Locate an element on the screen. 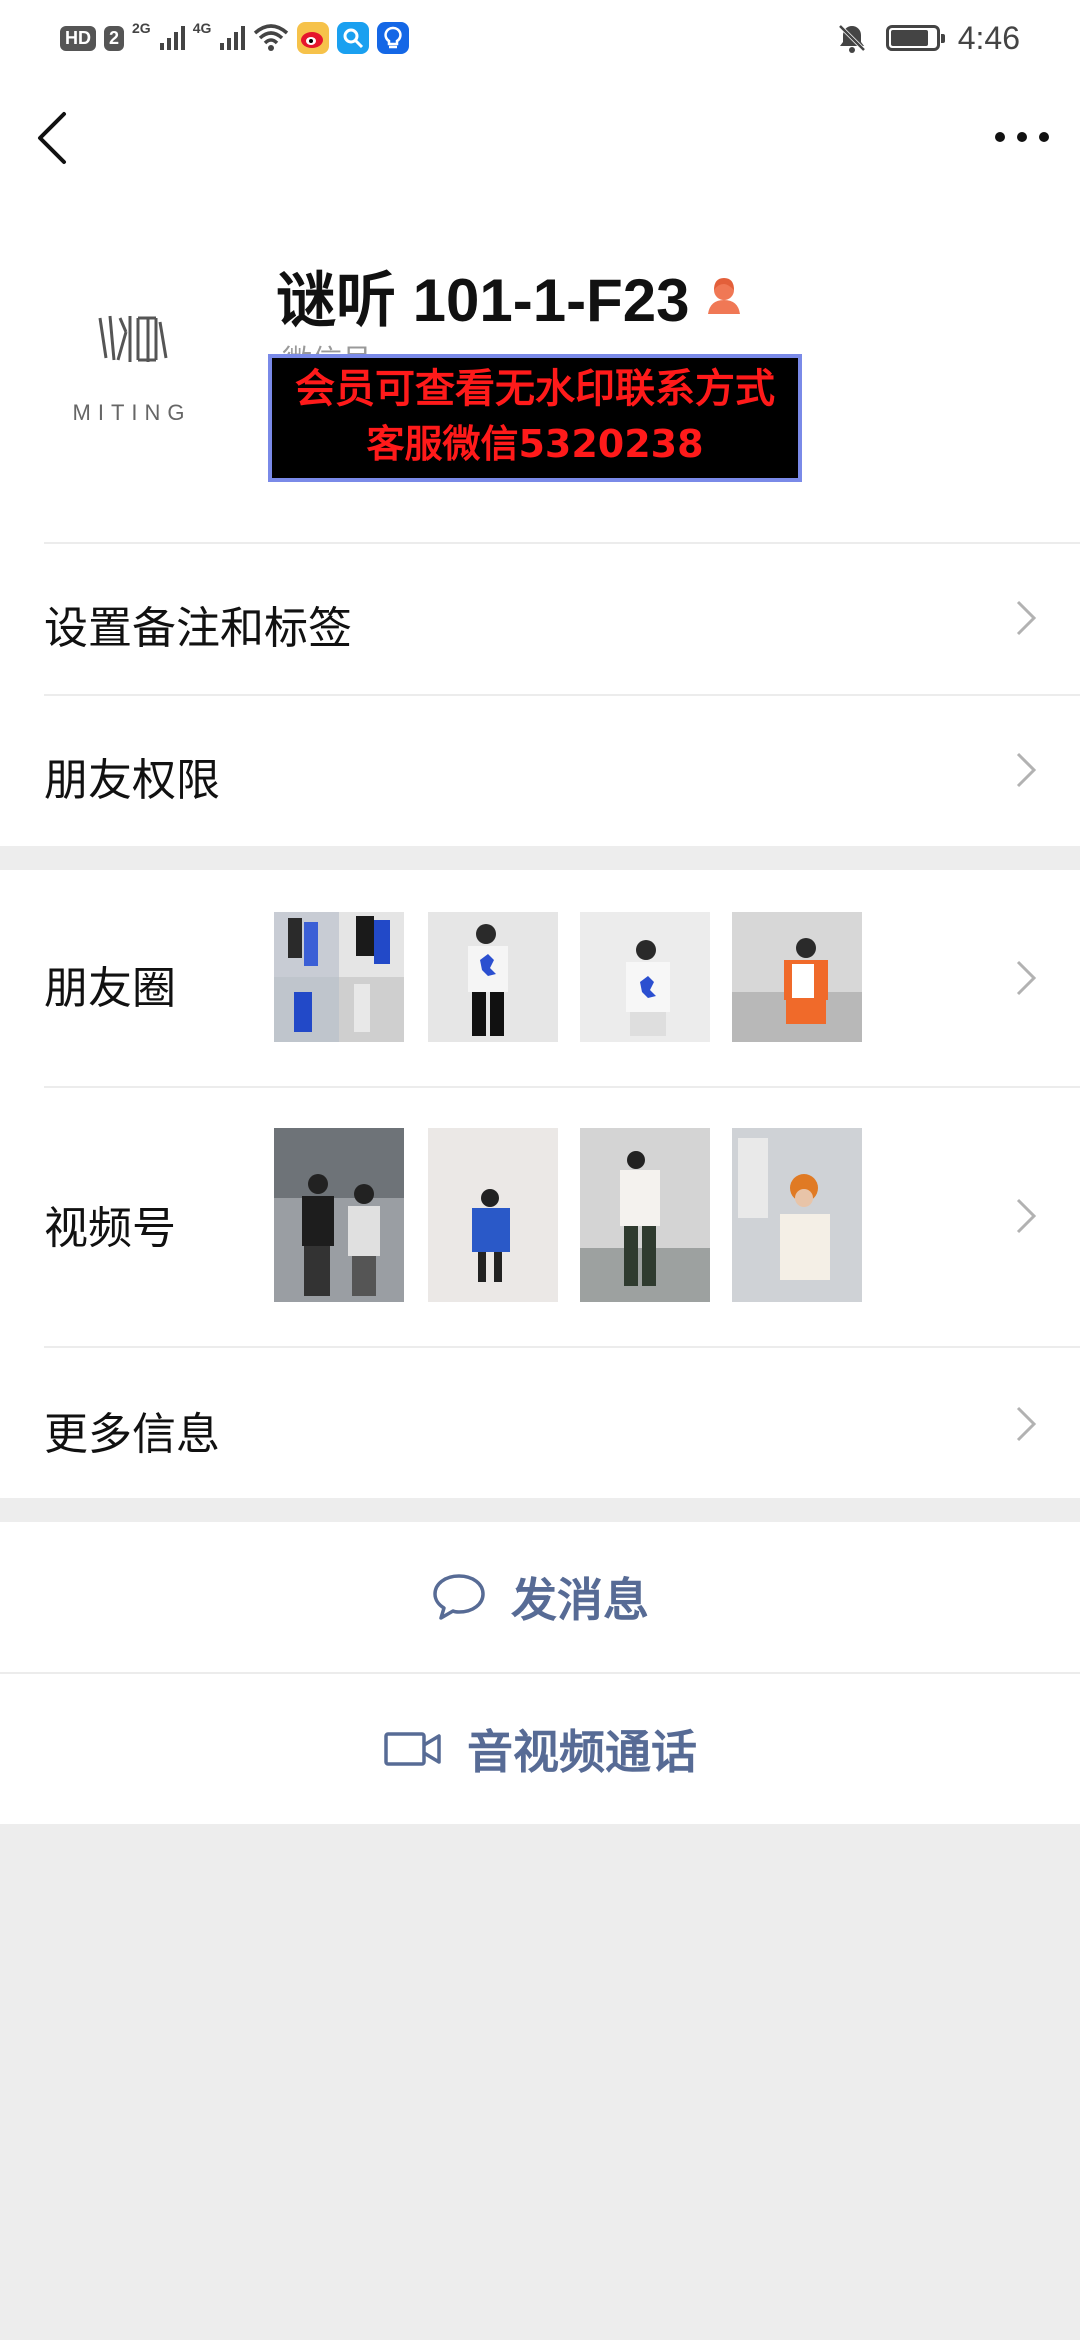  friend-permissions-label: 朋友权限 is located at coordinates (132, 780).